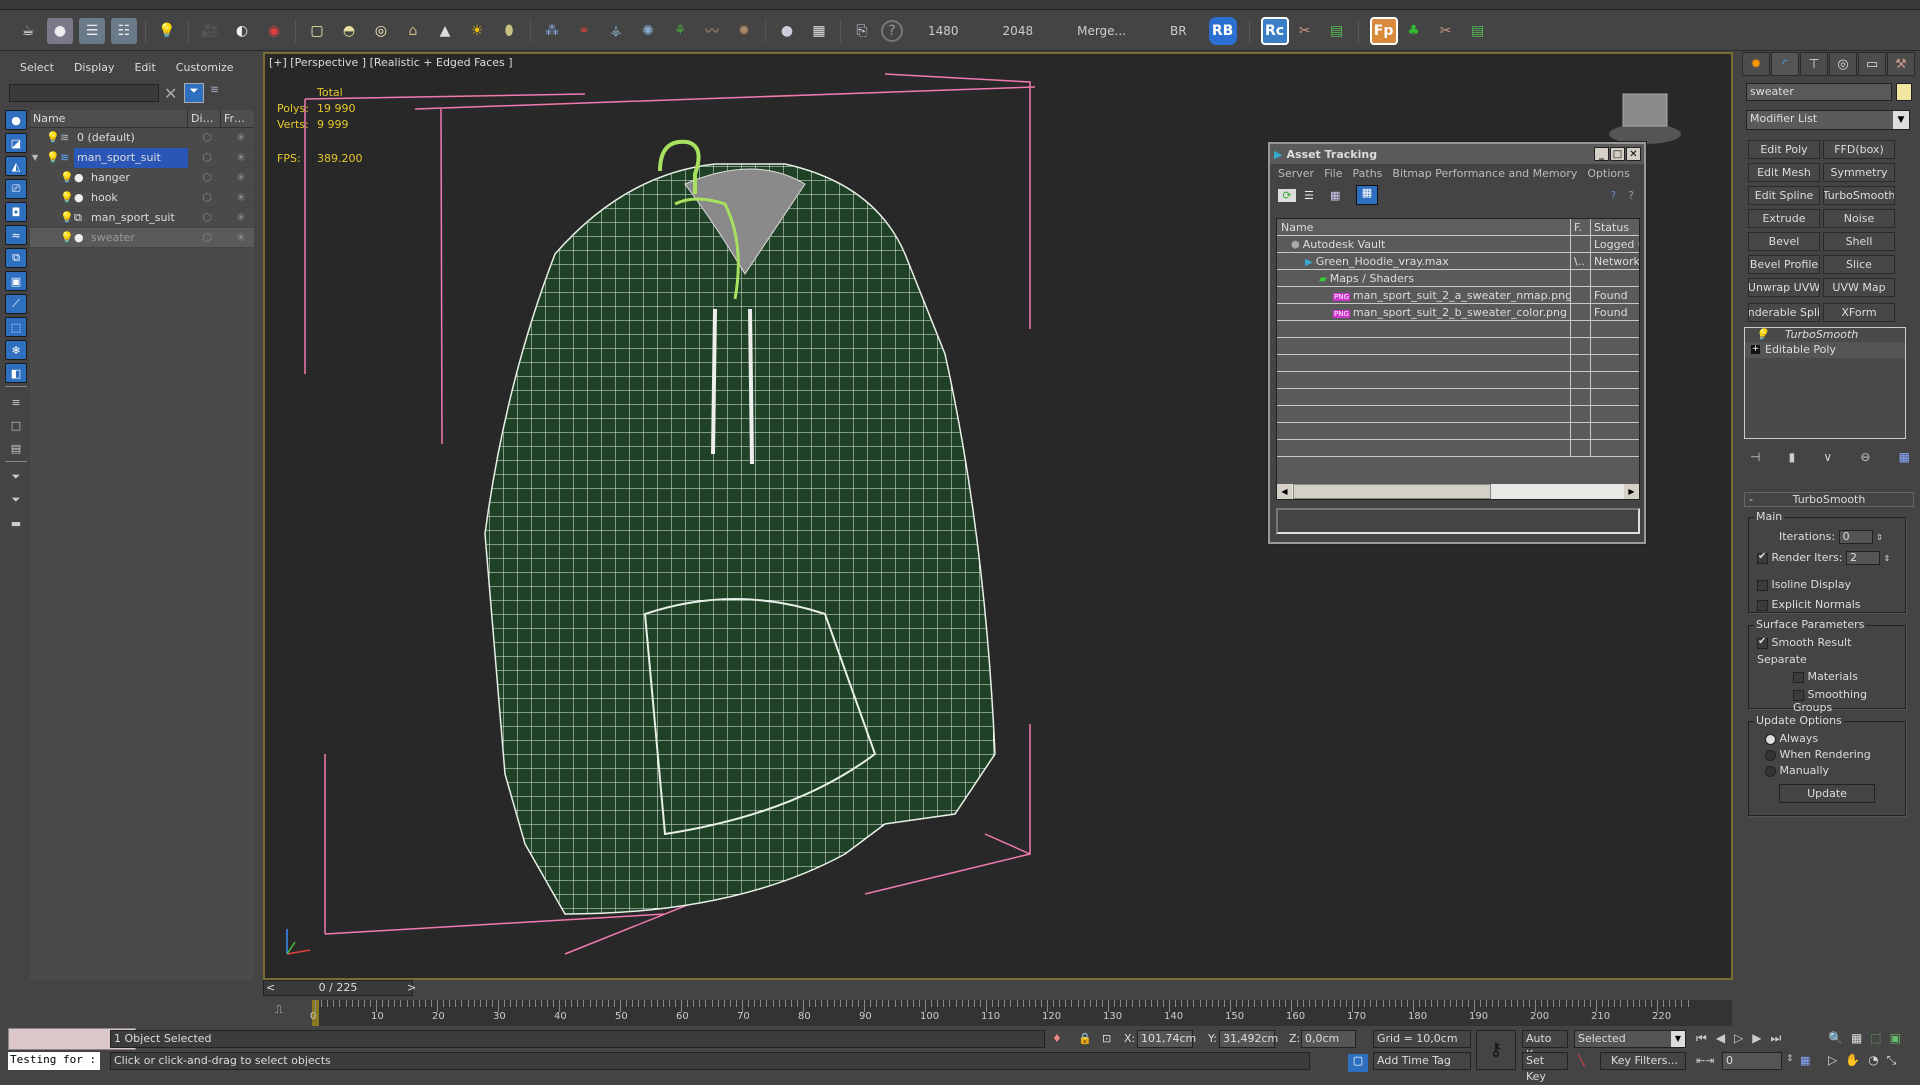  I want to click on scene-item-name: 0 (default), so click(131, 138).